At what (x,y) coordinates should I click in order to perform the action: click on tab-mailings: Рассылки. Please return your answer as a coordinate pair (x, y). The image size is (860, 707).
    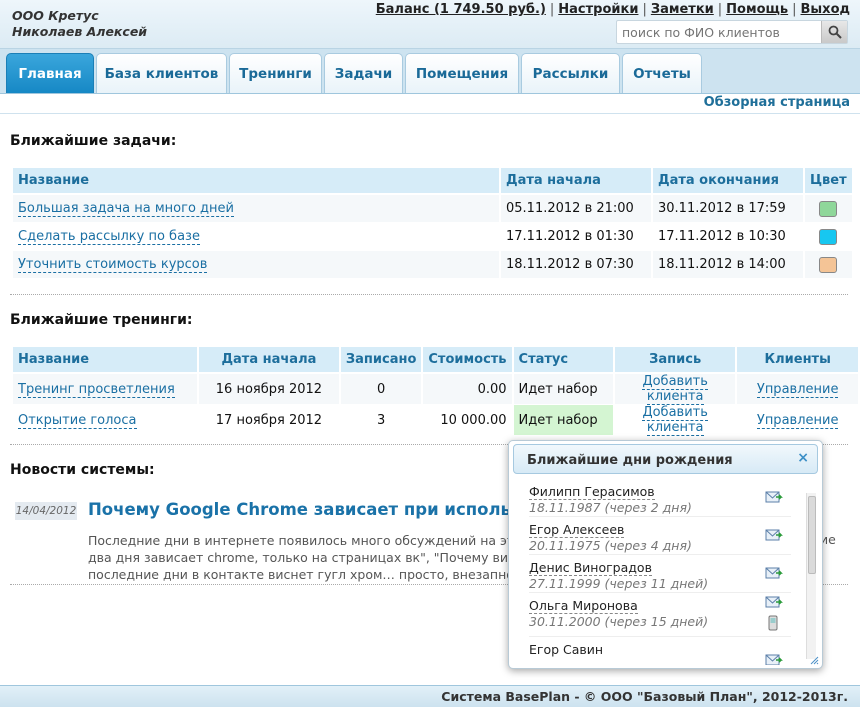
    Looking at the image, I should click on (570, 73).